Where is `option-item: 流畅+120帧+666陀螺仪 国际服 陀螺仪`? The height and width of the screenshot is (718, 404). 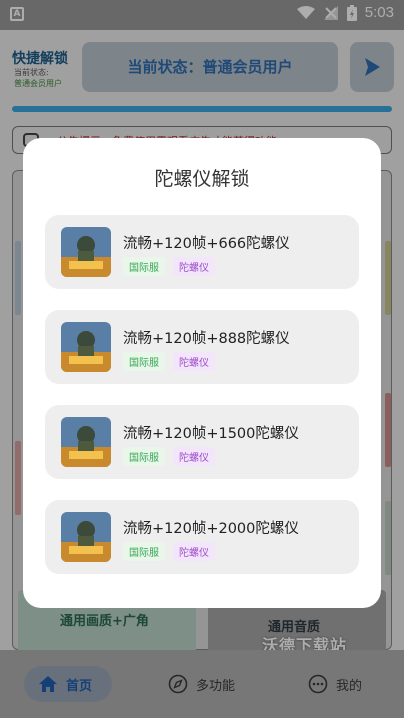
option-item: 流畅+120帧+666陀螺仪 国际服 陀螺仪 is located at coordinates (202, 252).